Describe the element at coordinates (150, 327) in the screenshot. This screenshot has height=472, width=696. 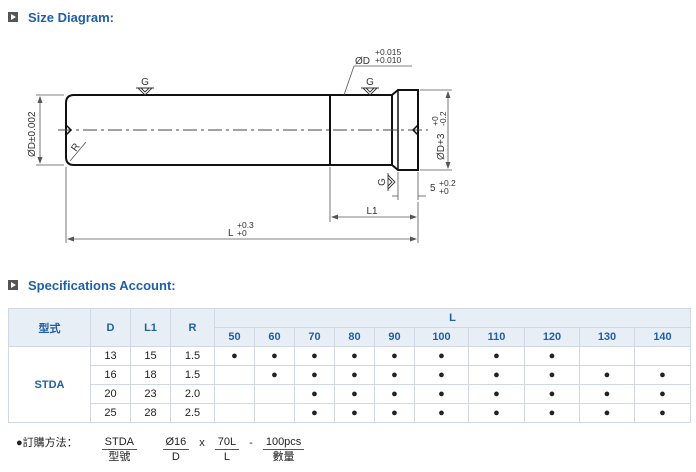
I see `header-l1: L1` at that location.